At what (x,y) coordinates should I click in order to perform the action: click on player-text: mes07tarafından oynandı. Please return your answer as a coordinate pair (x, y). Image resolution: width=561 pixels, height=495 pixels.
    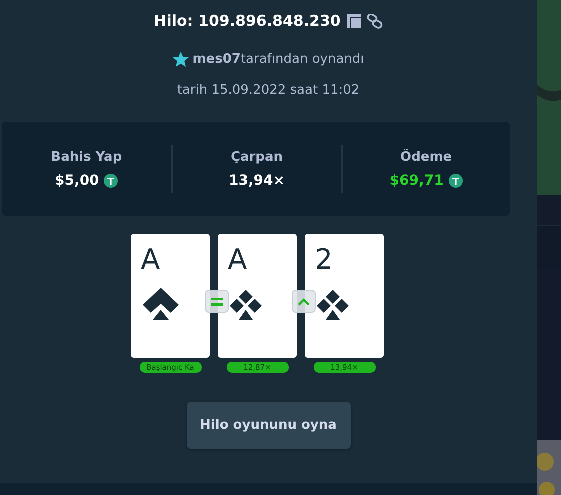
    Looking at the image, I should click on (278, 59).